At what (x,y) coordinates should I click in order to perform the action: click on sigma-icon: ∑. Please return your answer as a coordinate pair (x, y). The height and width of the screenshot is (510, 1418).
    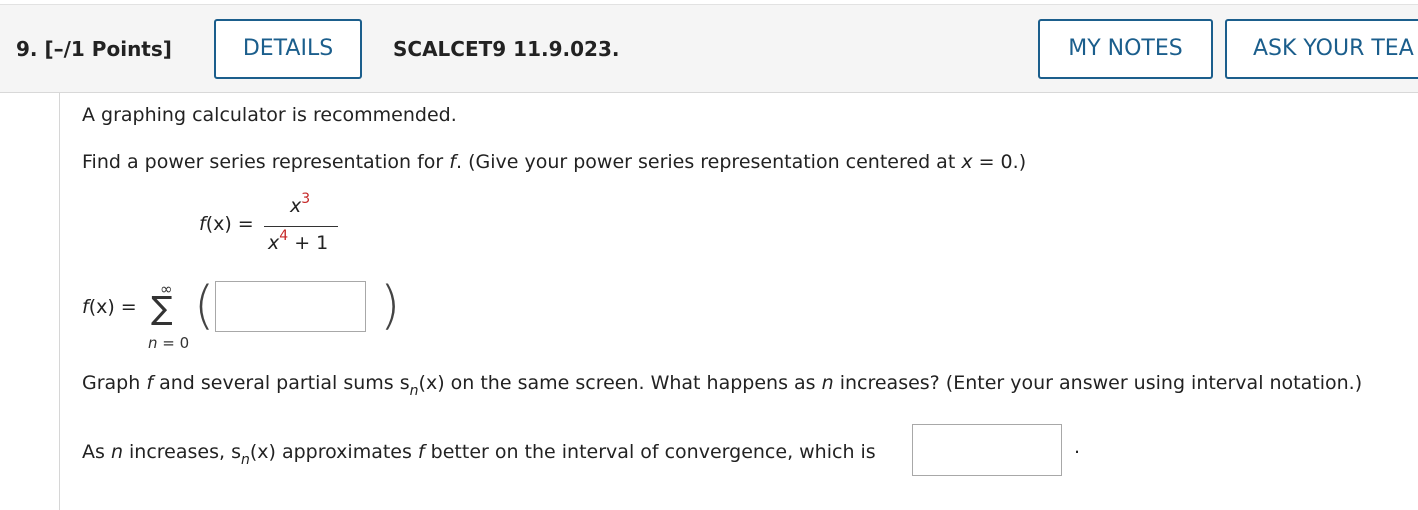
    Looking at the image, I should click on (162, 308).